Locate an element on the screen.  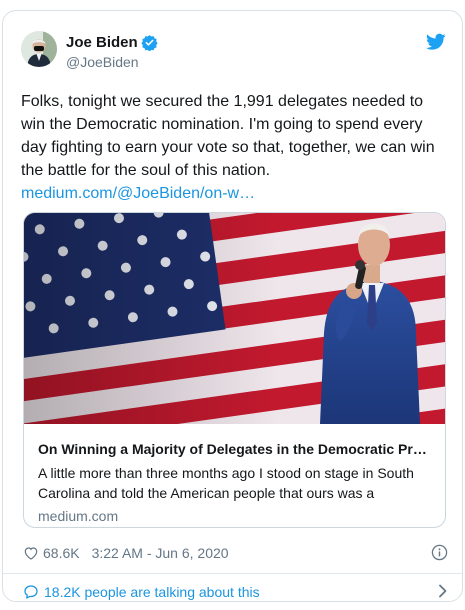
info-icon is located at coordinates (439, 552).